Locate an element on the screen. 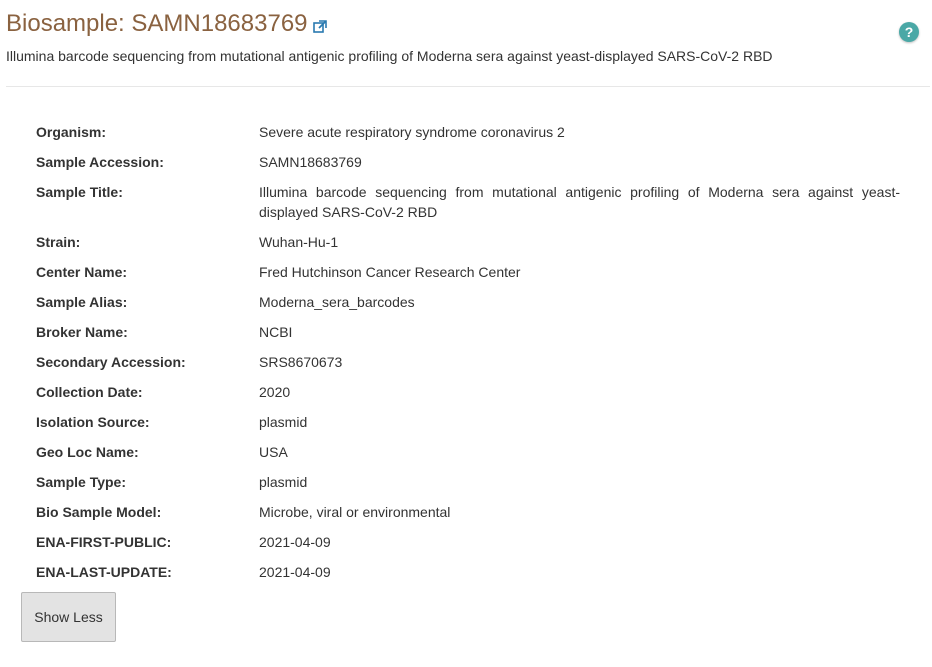  attribute-label: Sample Accession: is located at coordinates (100, 162).